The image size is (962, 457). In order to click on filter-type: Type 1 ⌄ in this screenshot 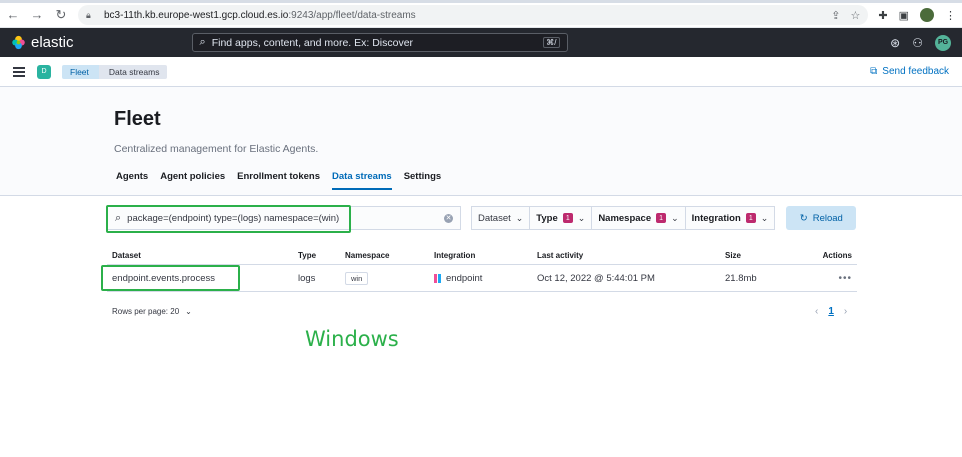, I will do `click(561, 218)`.